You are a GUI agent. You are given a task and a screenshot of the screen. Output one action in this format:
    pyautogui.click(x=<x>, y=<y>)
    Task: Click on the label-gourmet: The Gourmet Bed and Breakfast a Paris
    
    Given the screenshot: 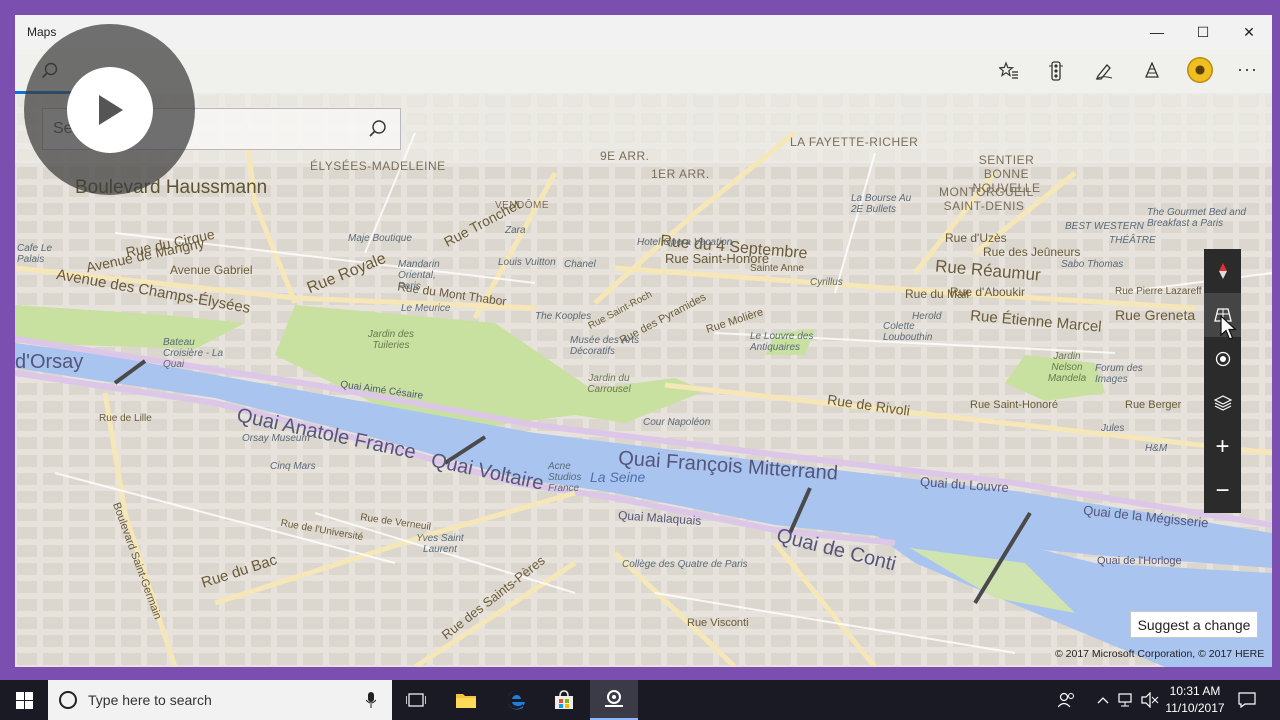 What is the action you would take?
    pyautogui.click(x=1196, y=218)
    